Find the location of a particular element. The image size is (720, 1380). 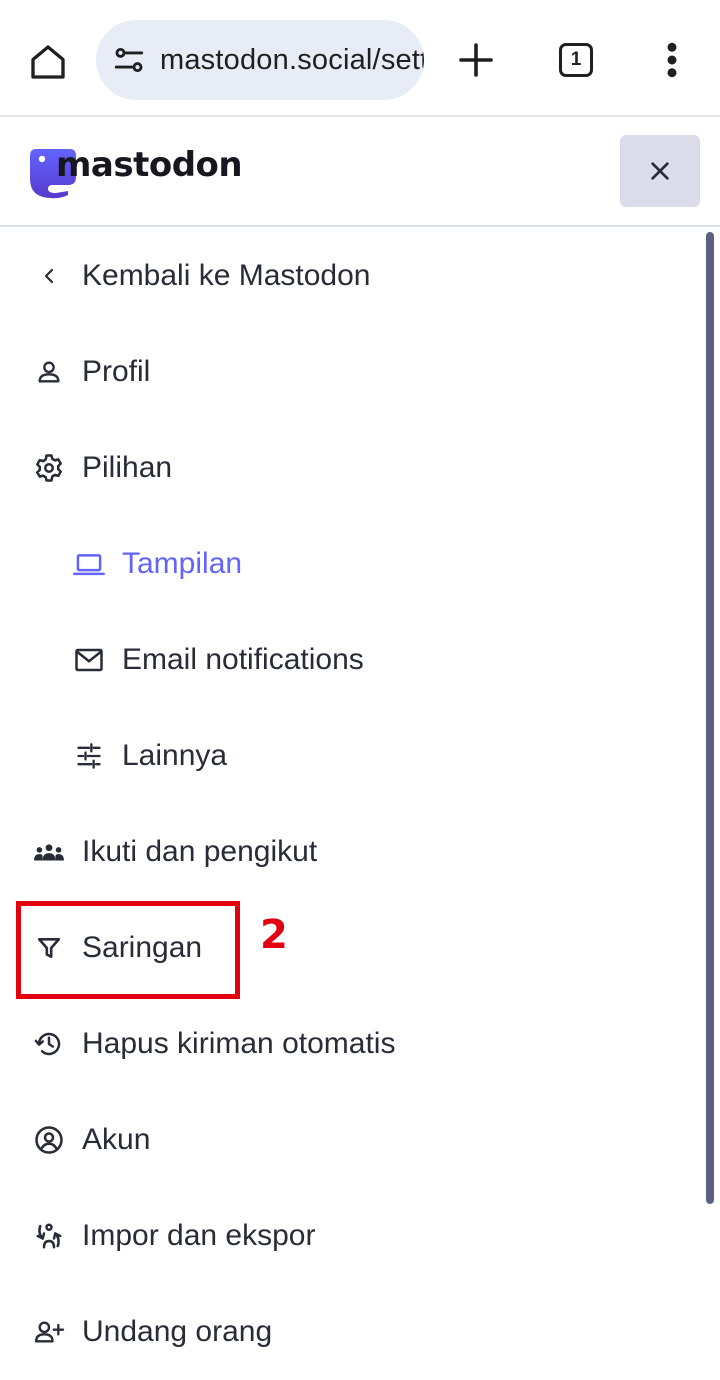

import-export-icon is located at coordinates (49, 1236).